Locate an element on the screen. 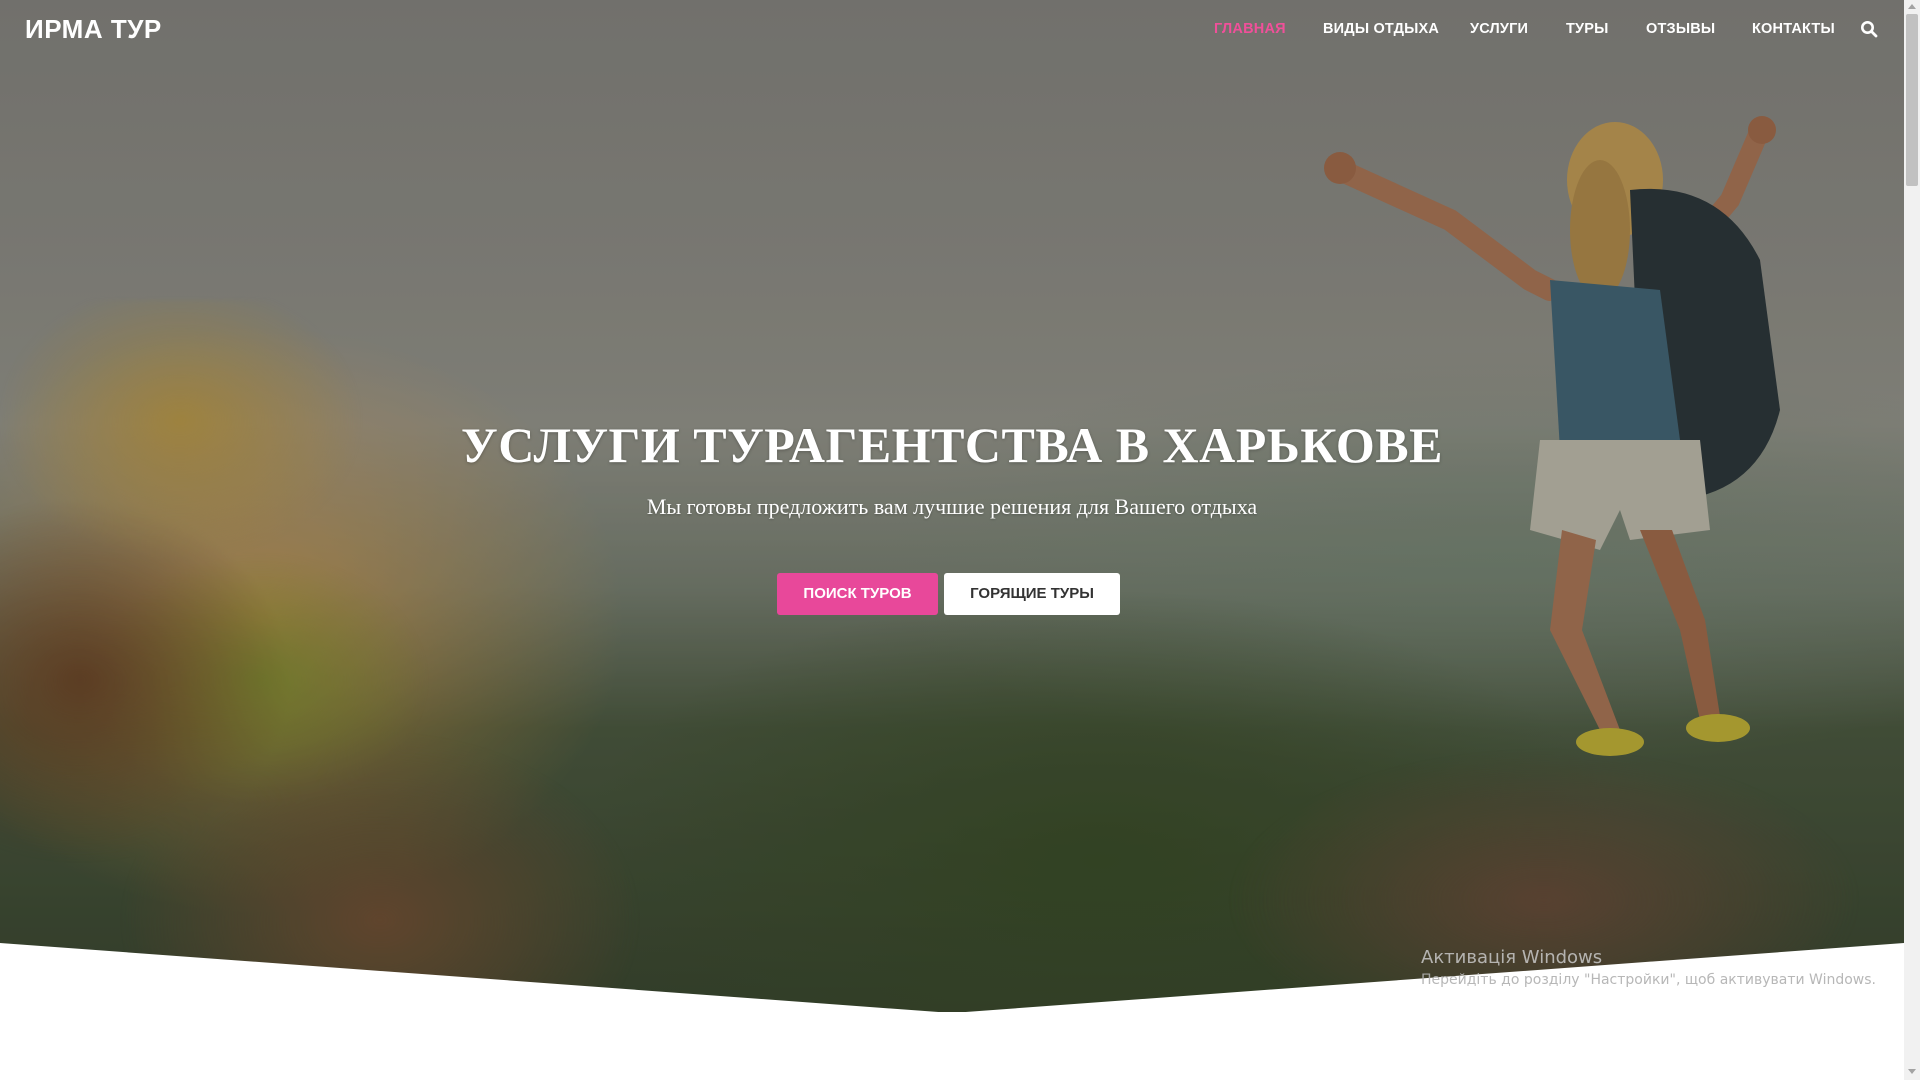 The image size is (1920, 1080). nav-item-vacation-types: ВИДЫ ОТДЫХА is located at coordinates (1381, 29).